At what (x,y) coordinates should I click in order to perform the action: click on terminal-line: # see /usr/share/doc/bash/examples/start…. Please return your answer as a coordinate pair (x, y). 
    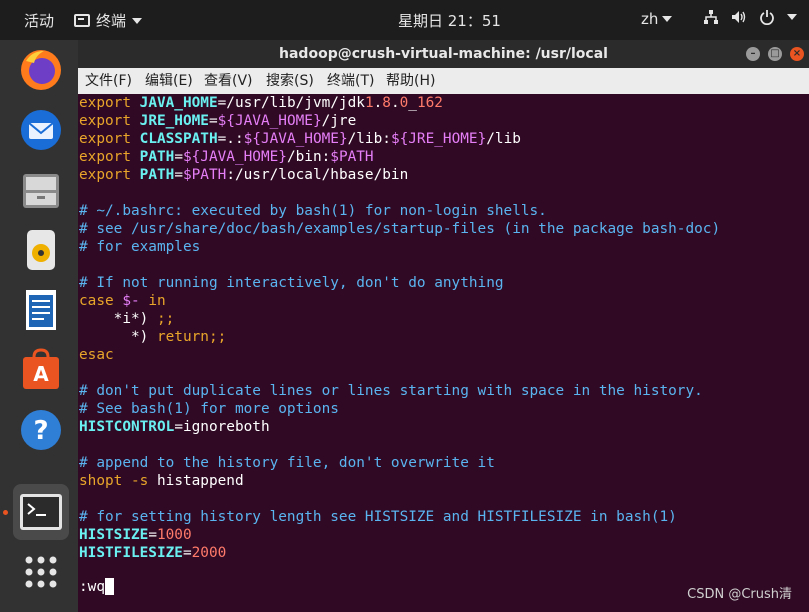
    Looking at the image, I should click on (400, 229).